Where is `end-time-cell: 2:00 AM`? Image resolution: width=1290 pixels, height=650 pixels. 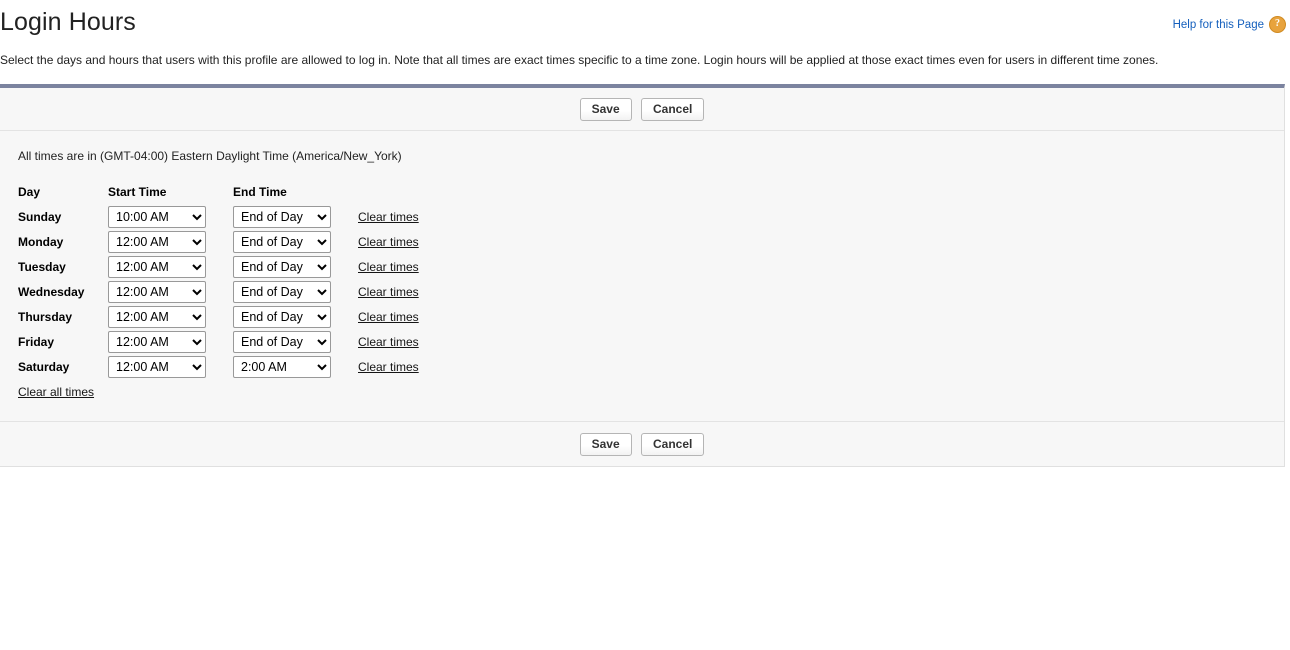 end-time-cell: 2:00 AM is located at coordinates (295, 367).